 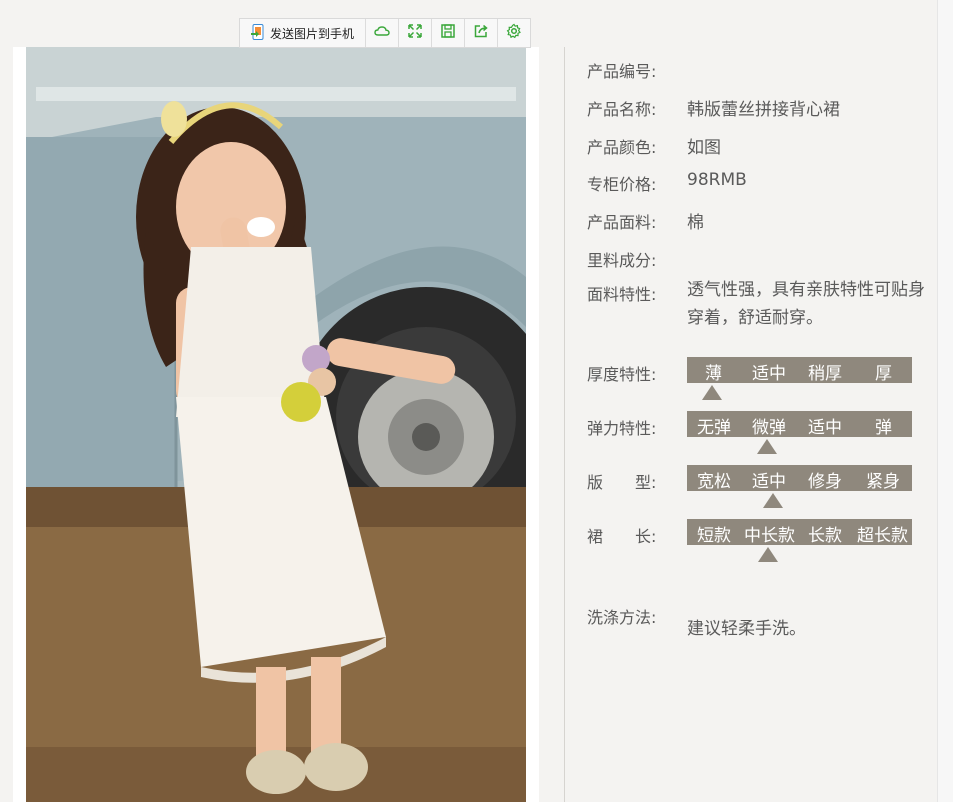 I want to click on thickness-scale-bar: 薄 适中 稍厚 厚, so click(x=799, y=370).